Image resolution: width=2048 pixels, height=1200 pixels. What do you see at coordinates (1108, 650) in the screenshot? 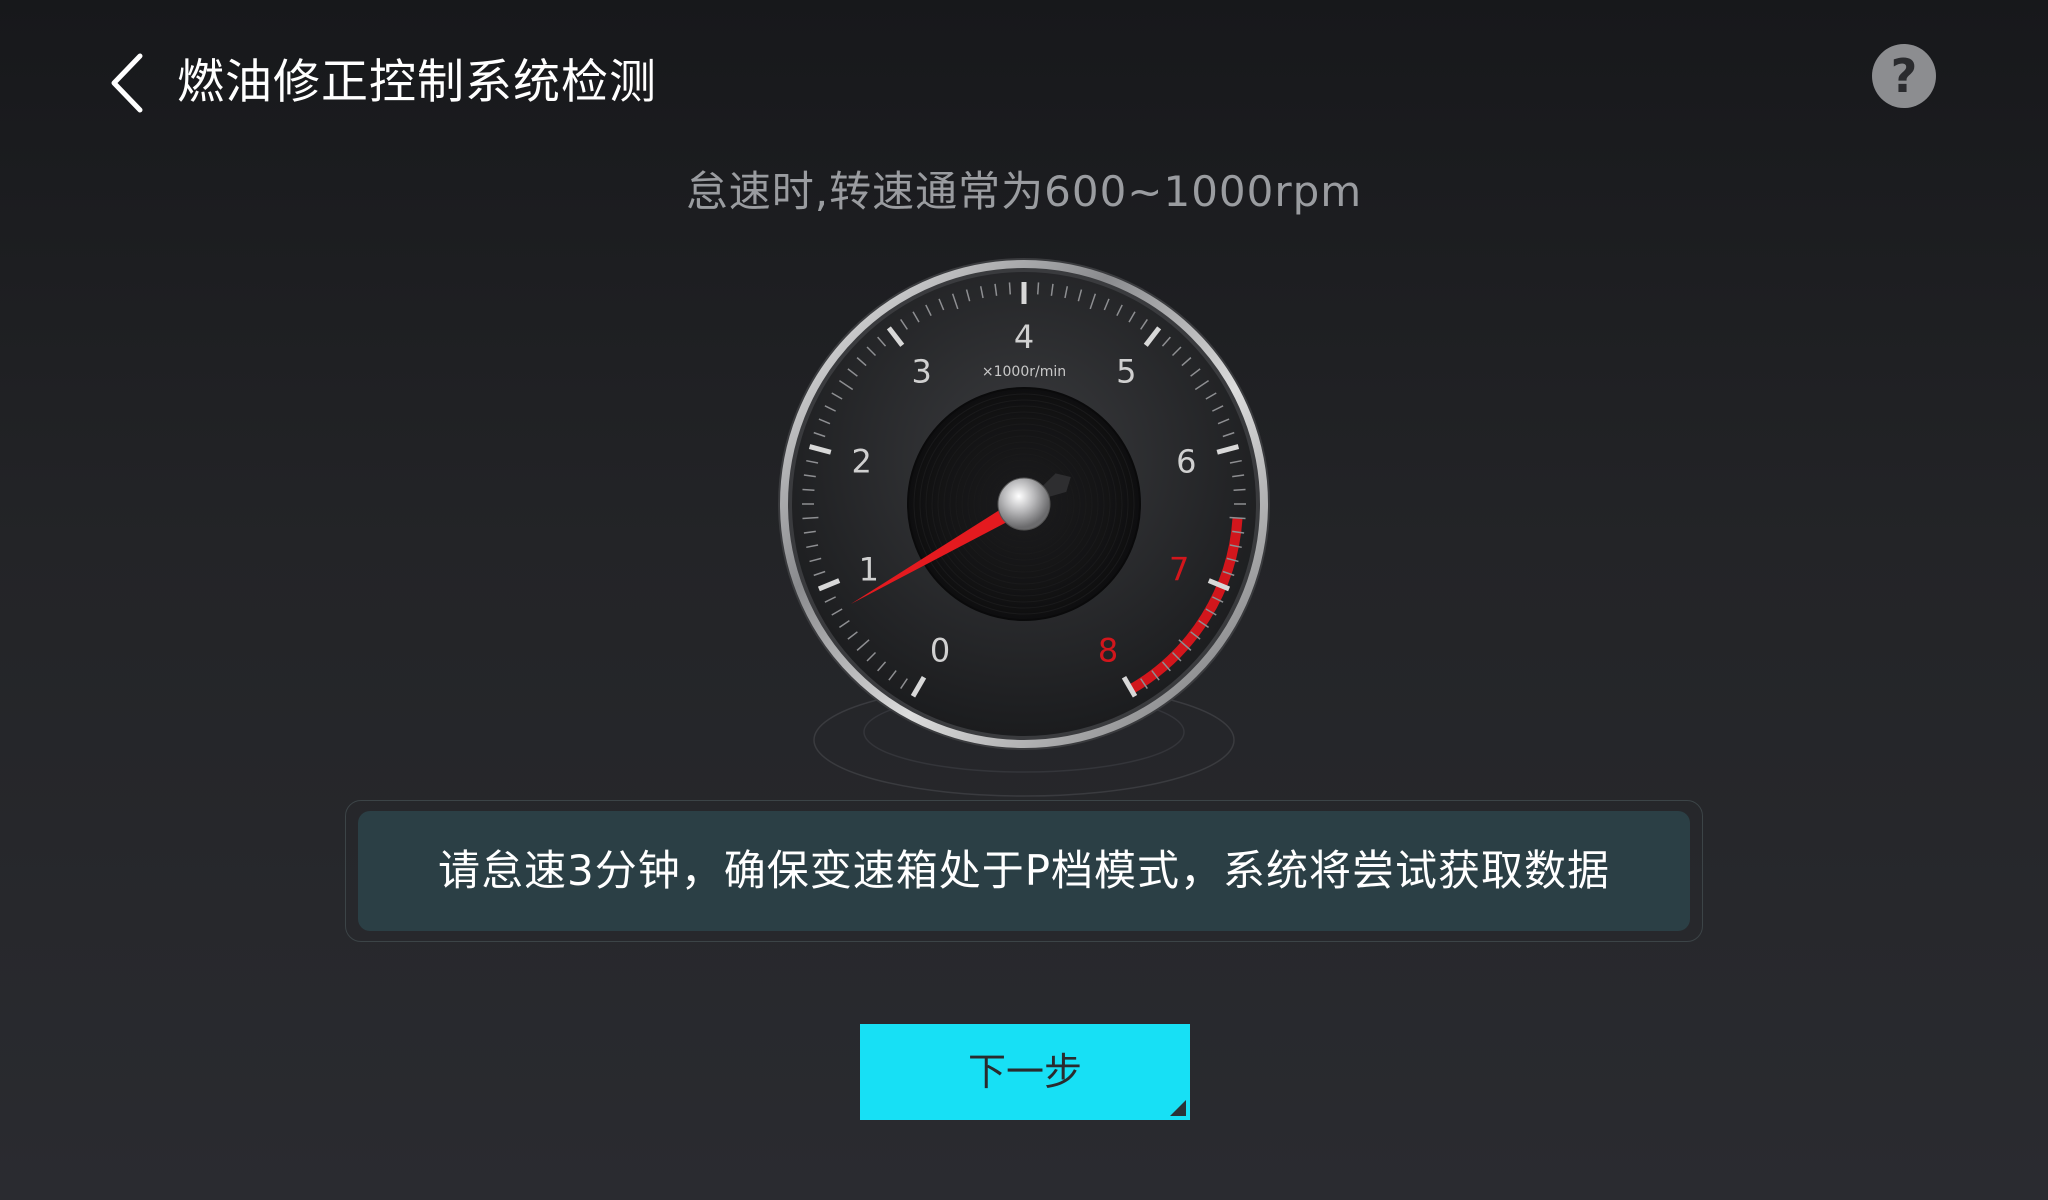
I see `tick-label: 8` at bounding box center [1108, 650].